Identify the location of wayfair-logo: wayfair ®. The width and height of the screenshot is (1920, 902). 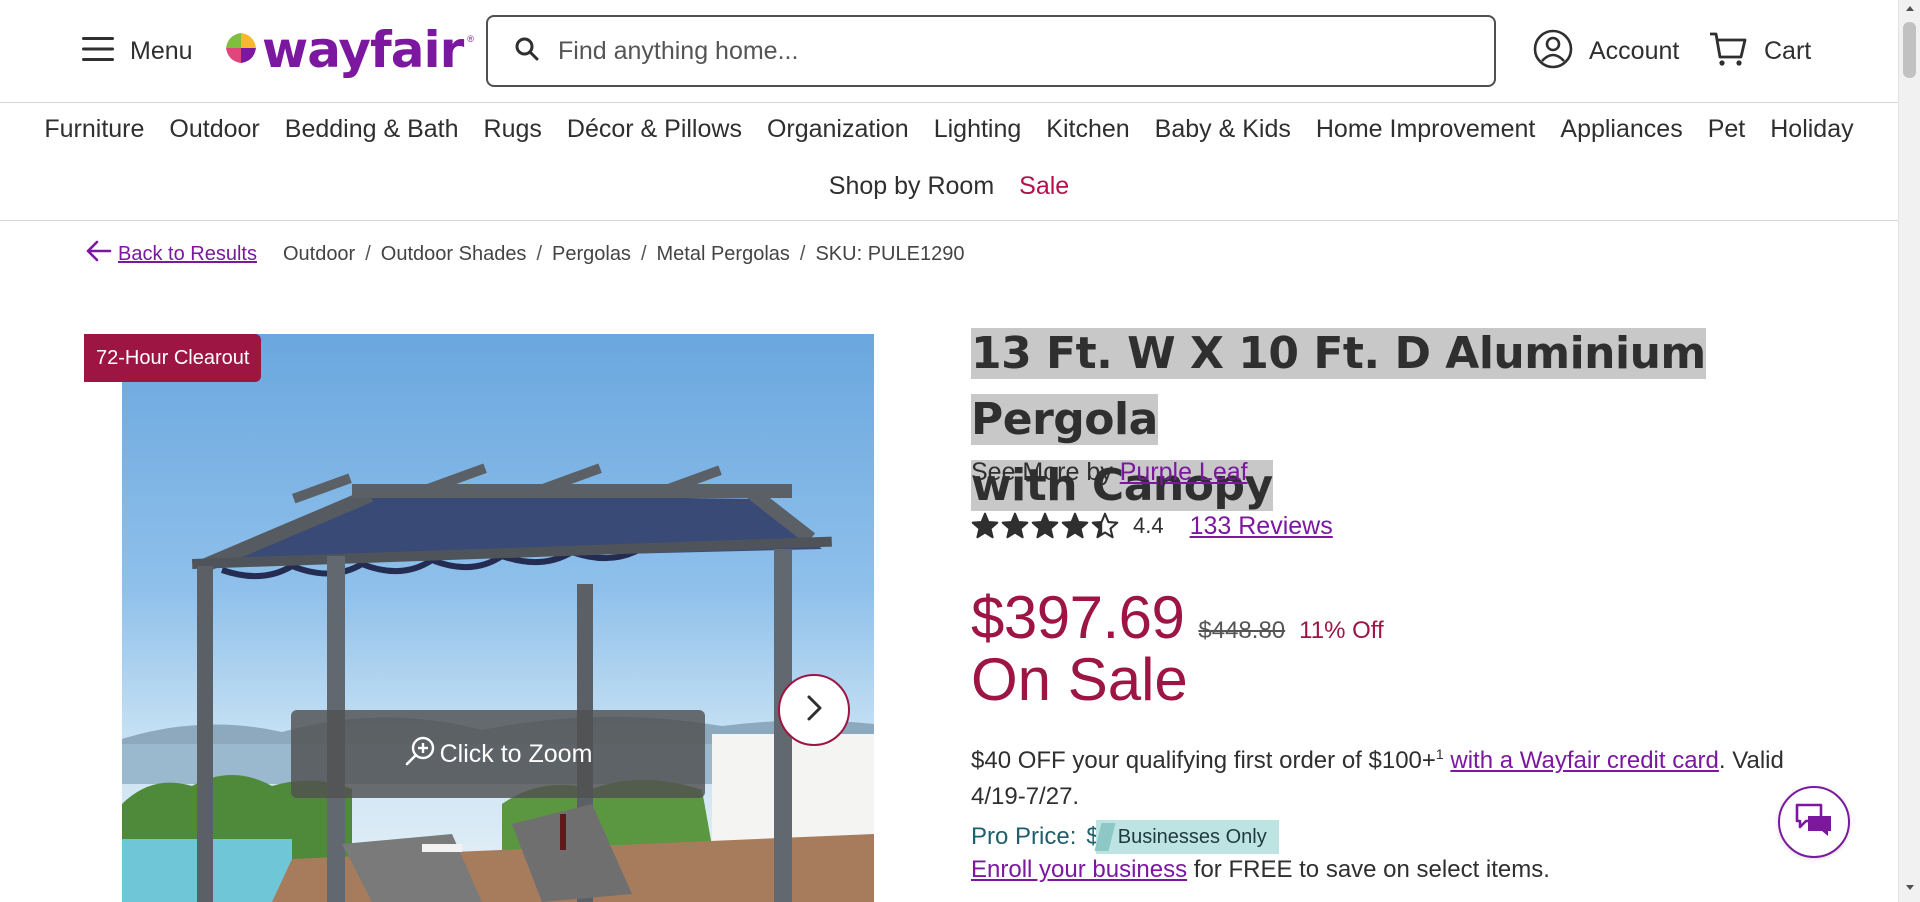
(349, 50).